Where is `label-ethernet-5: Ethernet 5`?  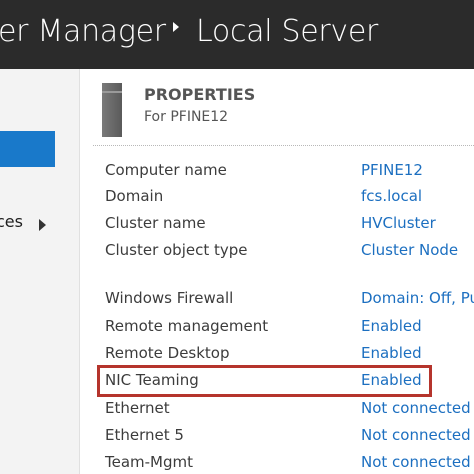
label-ethernet-5: Ethernet 5 is located at coordinates (144, 435).